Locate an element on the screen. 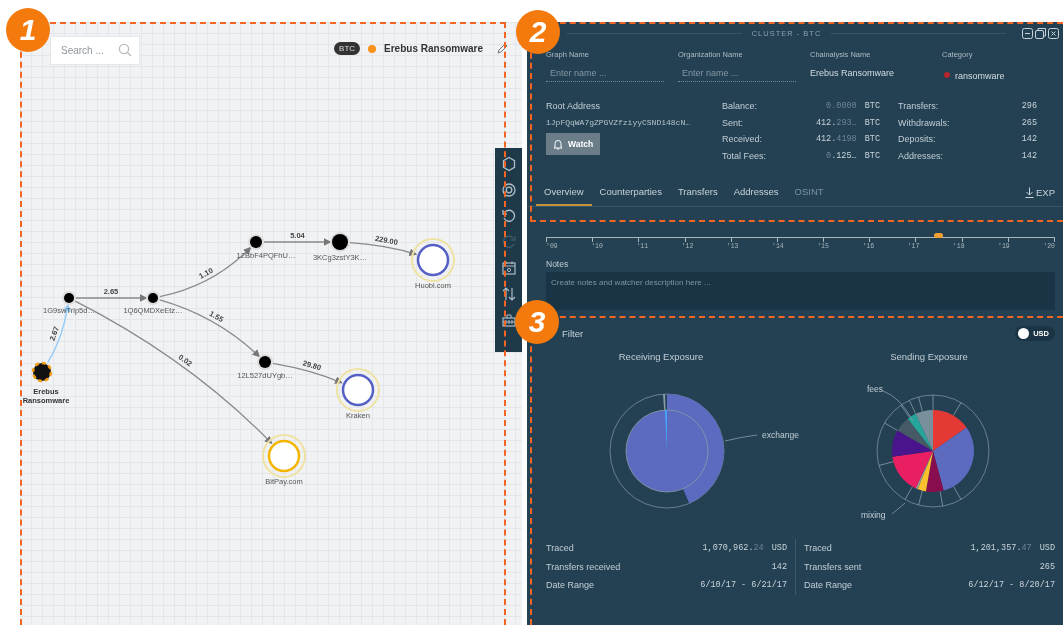 The image size is (1063, 625). chart-label: fees is located at coordinates (875, 389).